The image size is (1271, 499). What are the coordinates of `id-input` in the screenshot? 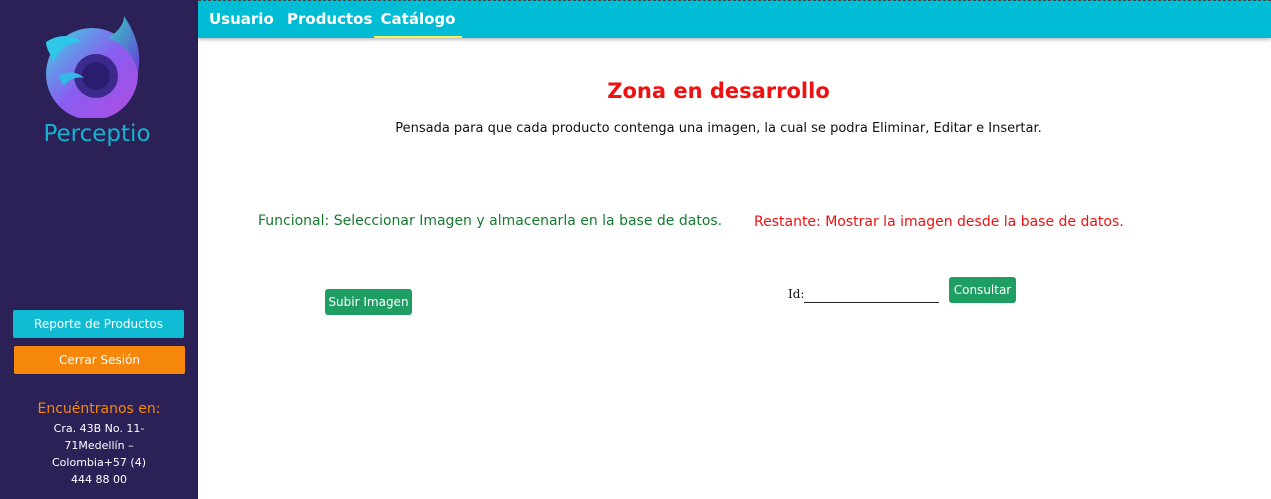 It's located at (871, 294).